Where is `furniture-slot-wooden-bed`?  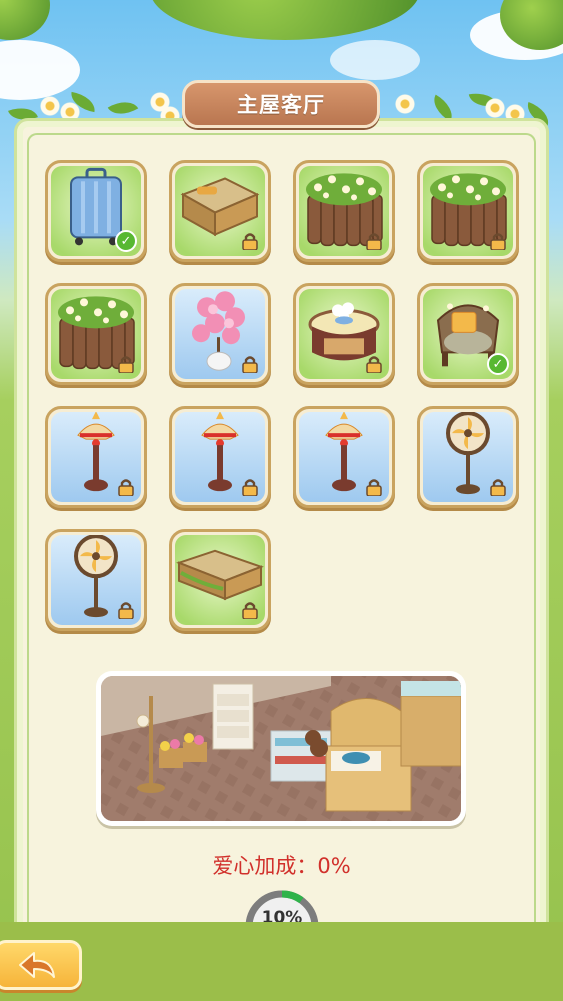 furniture-slot-wooden-bed is located at coordinates (220, 211).